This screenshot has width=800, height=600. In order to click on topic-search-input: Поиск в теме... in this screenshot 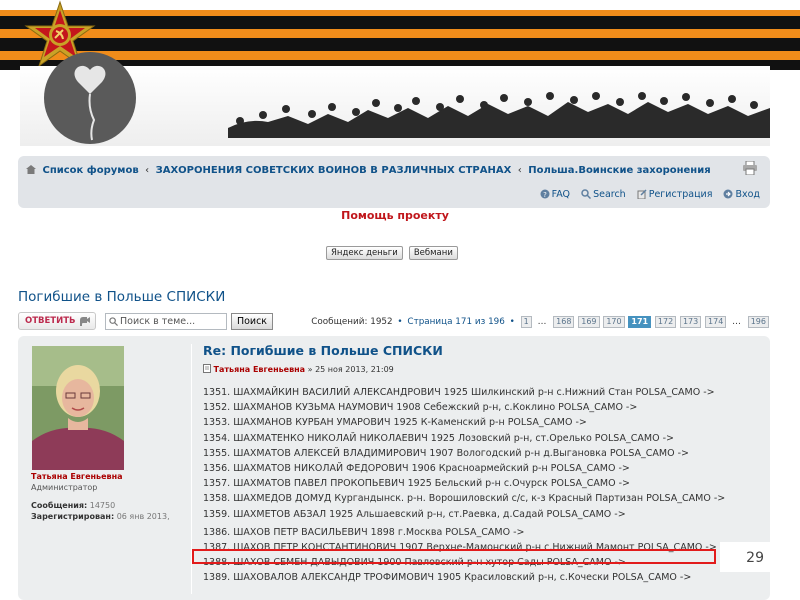, I will do `click(166, 321)`.